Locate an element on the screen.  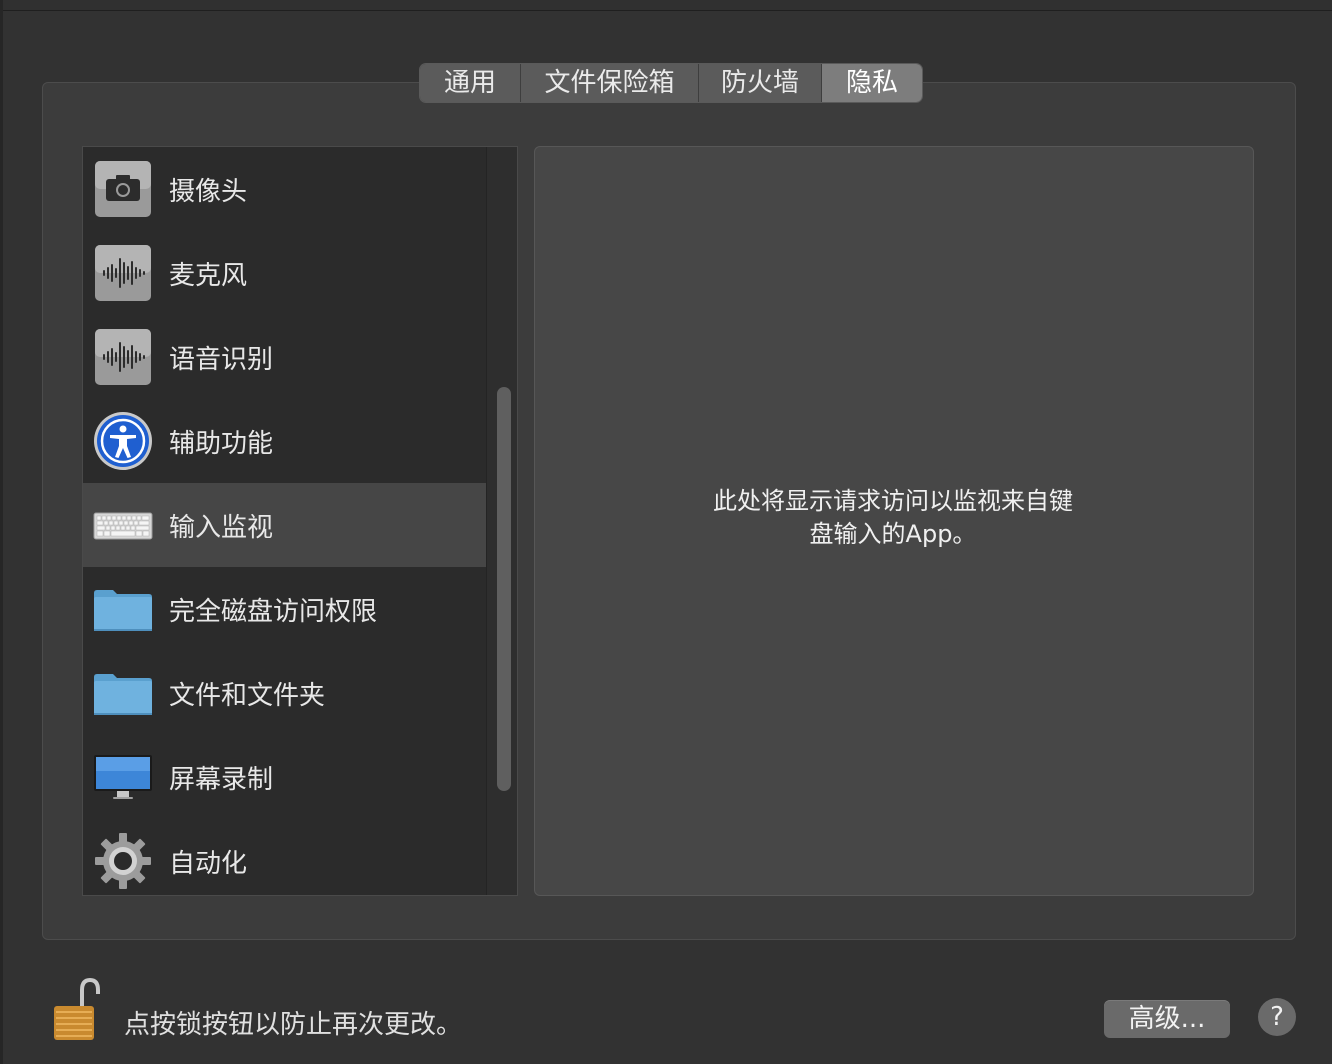
tab-privacy: 隐私 is located at coordinates (872, 83).